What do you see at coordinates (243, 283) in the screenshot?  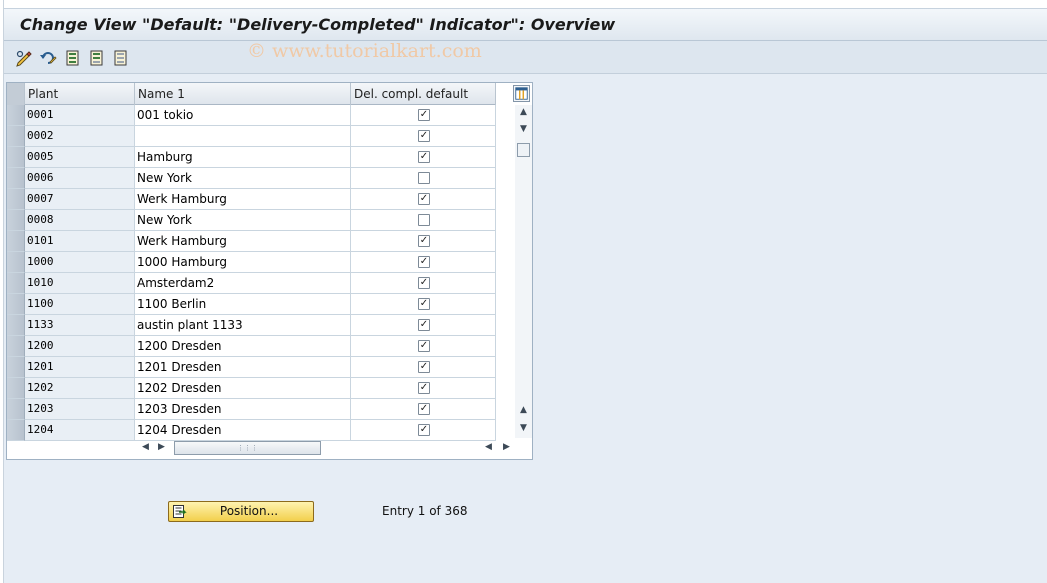 I see `name-cell: Amsterdam2` at bounding box center [243, 283].